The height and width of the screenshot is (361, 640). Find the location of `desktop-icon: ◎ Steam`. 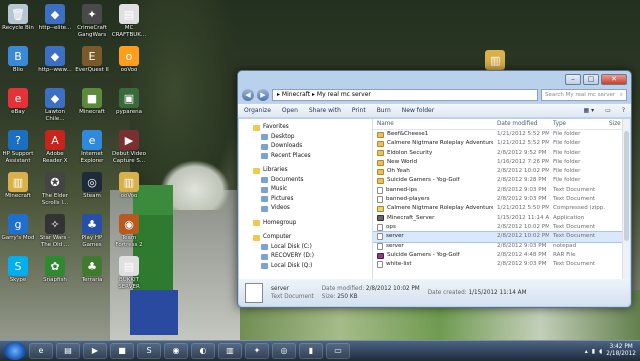

desktop-icon: ◎ Steam is located at coordinates (92, 186).